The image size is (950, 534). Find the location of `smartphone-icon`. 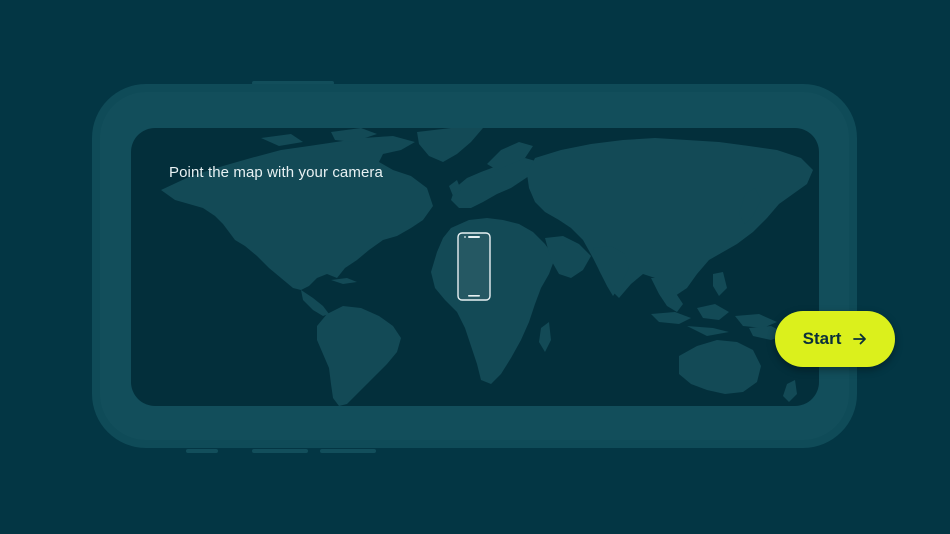

smartphone-icon is located at coordinates (474, 266).